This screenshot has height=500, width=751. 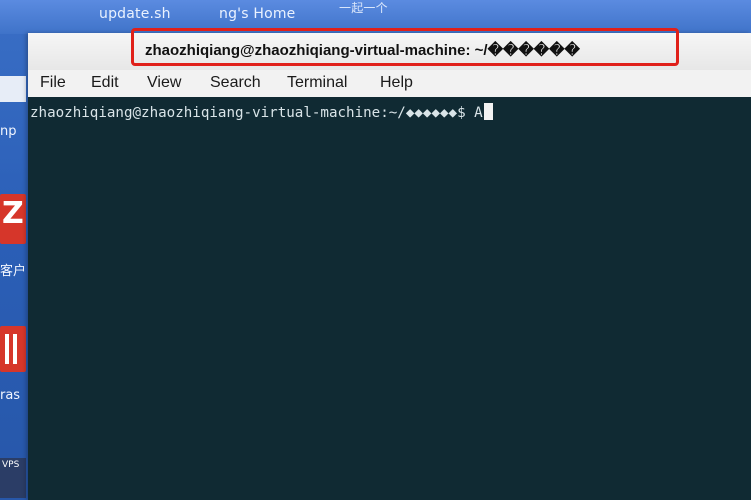 What do you see at coordinates (478, 113) in the screenshot?
I see `terminal-input: A` at bounding box center [478, 113].